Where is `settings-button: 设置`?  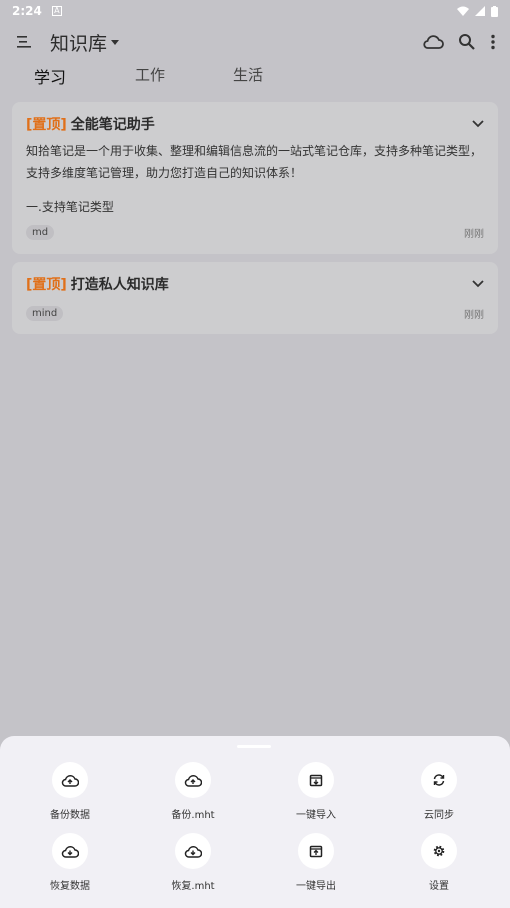
settings-button: 设置 is located at coordinates (439, 862).